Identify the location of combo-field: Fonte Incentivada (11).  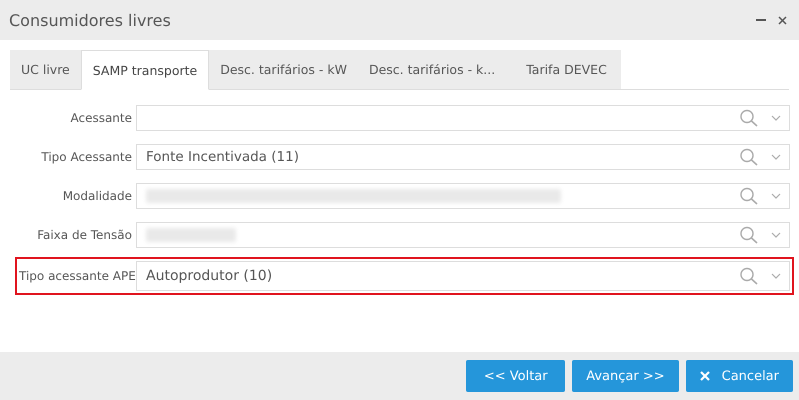
(463, 157).